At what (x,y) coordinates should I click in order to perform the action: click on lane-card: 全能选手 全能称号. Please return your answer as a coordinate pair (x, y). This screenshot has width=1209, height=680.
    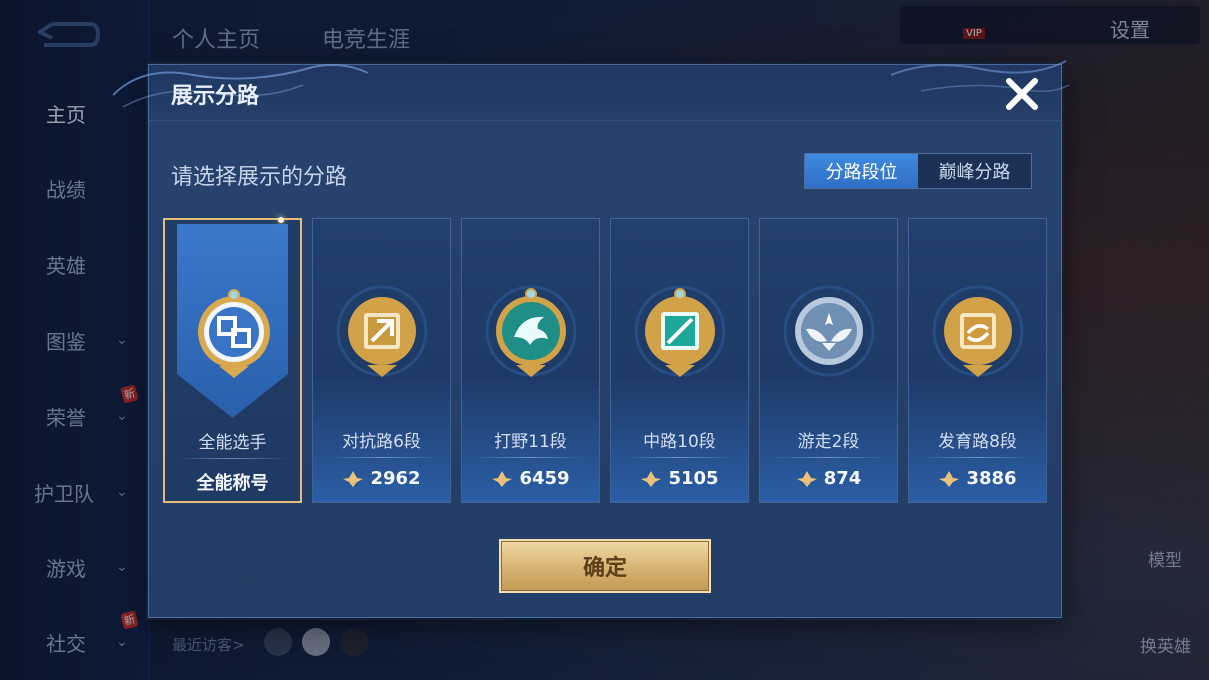
    Looking at the image, I should click on (232, 360).